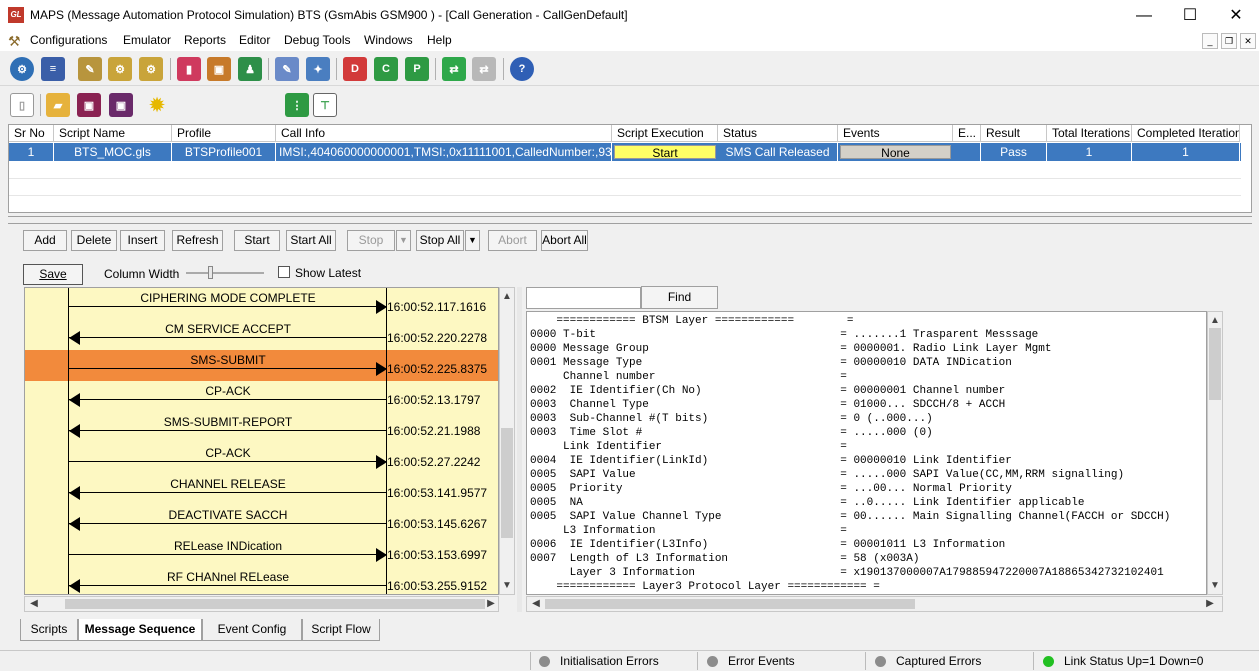 This screenshot has width=1259, height=671. What do you see at coordinates (609, 661) in the screenshot?
I see `init-errors-status: Initialisation Errors` at bounding box center [609, 661].